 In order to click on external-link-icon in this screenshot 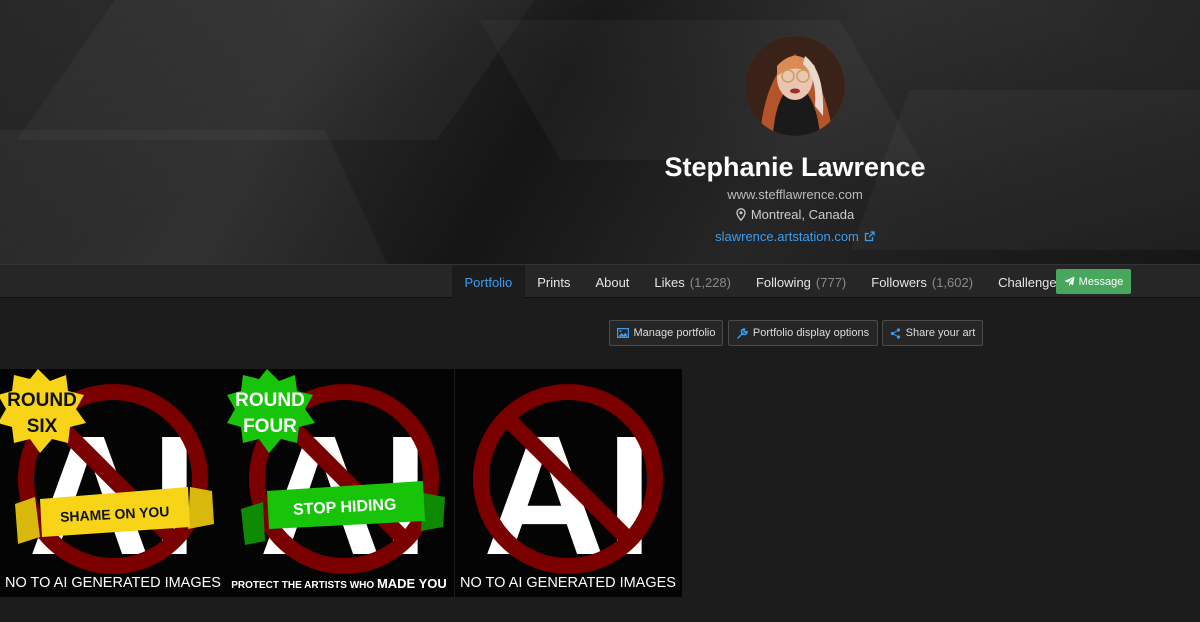, I will do `click(869, 236)`.